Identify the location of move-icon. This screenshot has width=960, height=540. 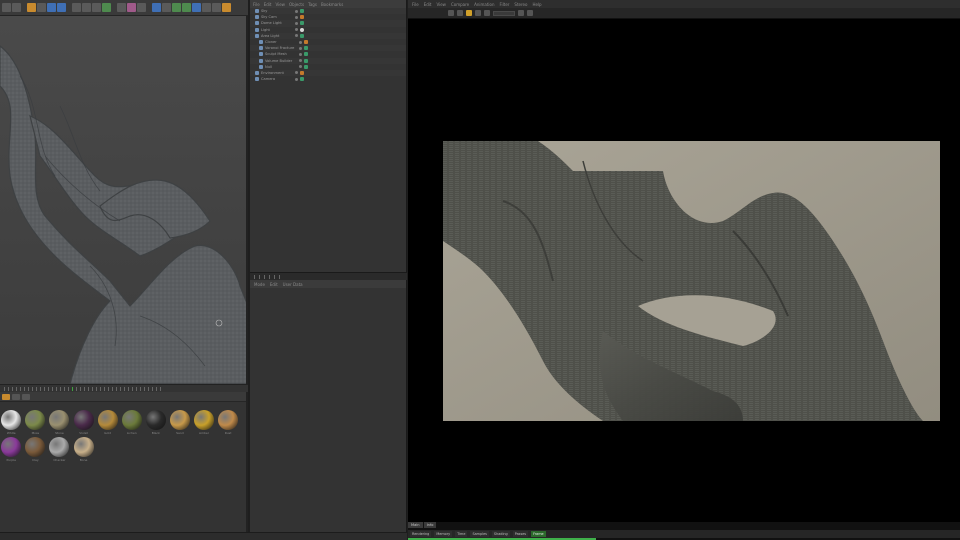
(41, 7).